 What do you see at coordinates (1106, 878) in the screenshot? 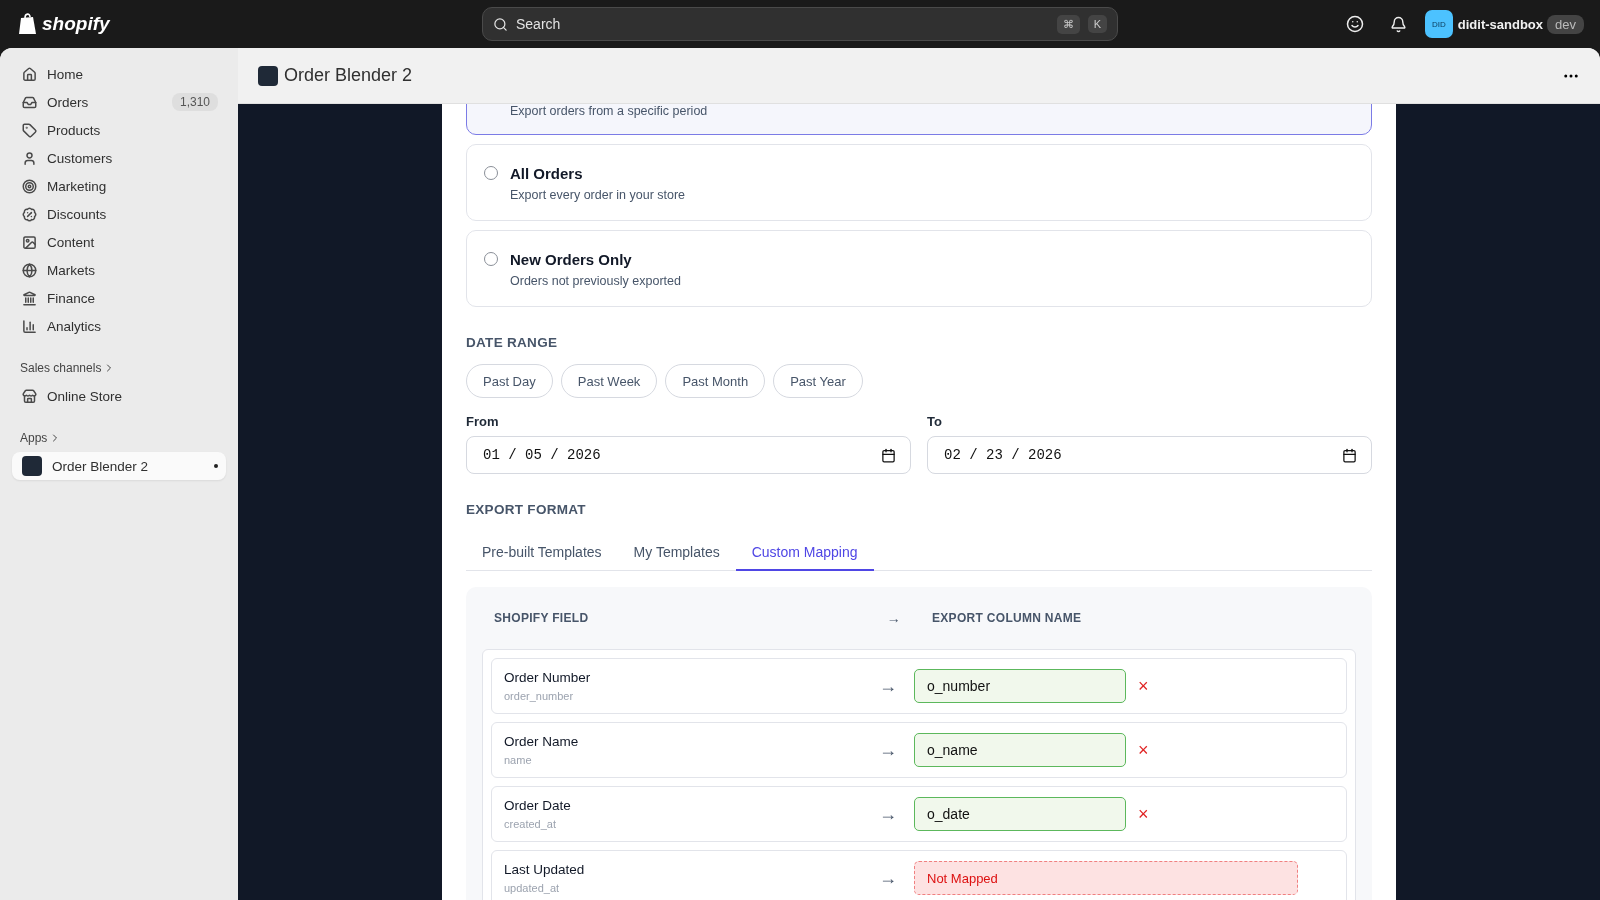
I see `not-mapped-field: Not Mapped` at bounding box center [1106, 878].